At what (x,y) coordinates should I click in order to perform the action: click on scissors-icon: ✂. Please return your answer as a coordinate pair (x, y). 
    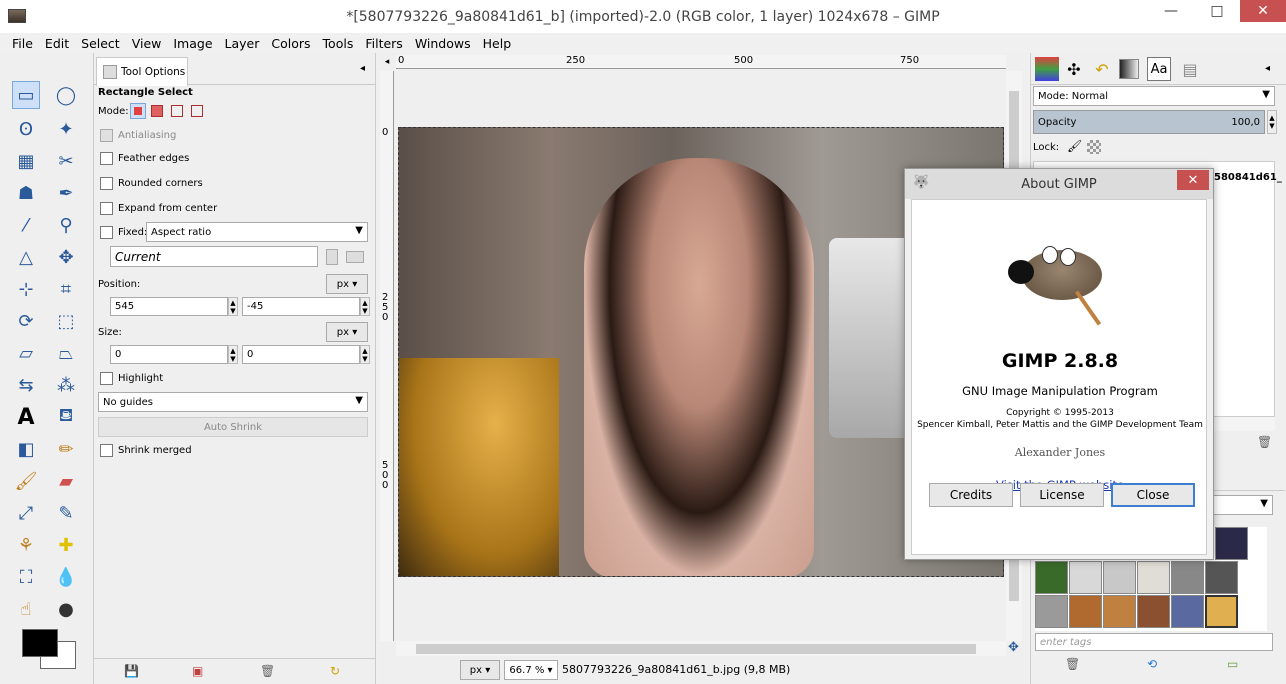
    Looking at the image, I should click on (66, 161).